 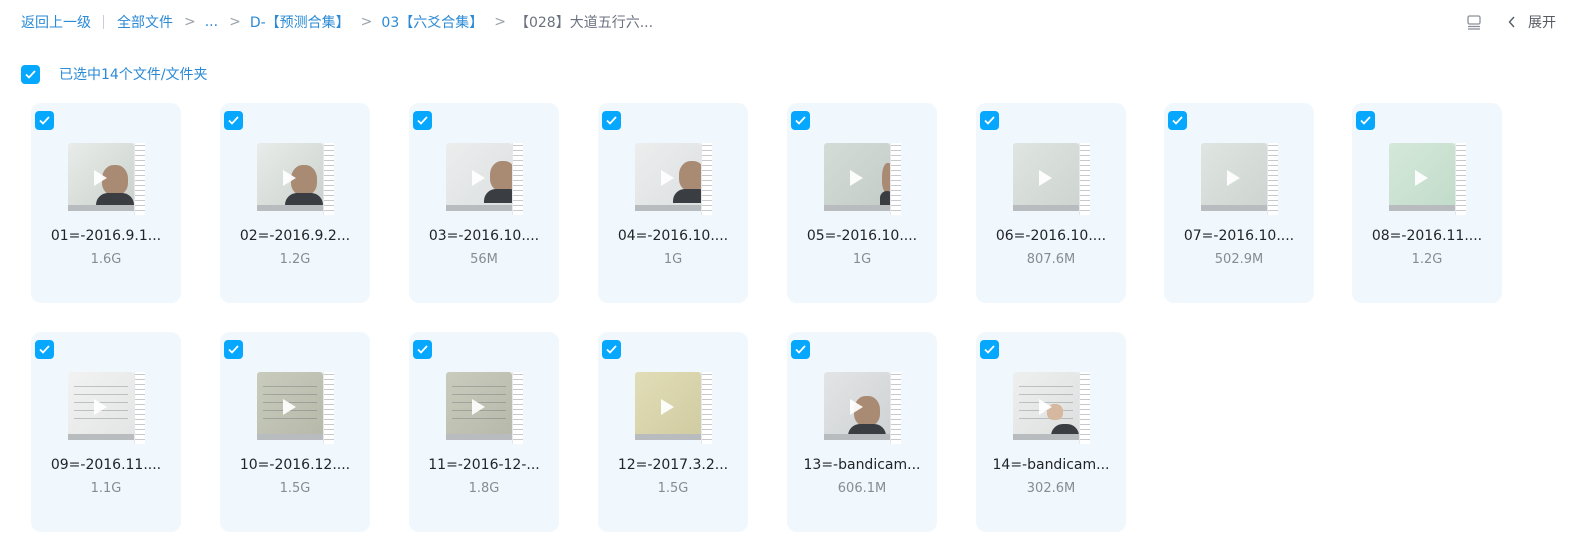 I want to click on file-card: 03=-2016.10.... 56M, so click(x=484, y=203).